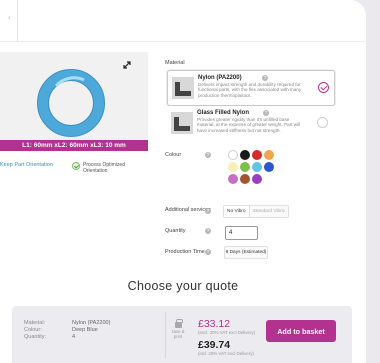 The image size is (380, 363). What do you see at coordinates (241, 233) in the screenshot?
I see `quantity-input: 4` at bounding box center [241, 233].